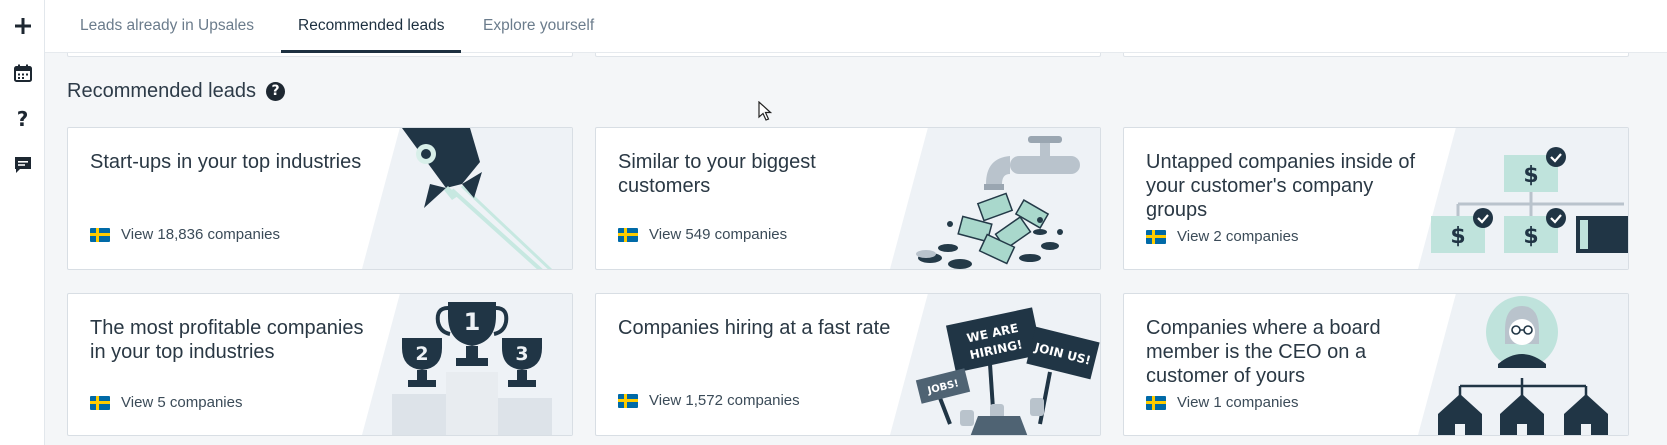 The width and height of the screenshot is (1667, 445). I want to click on plus-icon, so click(22, 26).